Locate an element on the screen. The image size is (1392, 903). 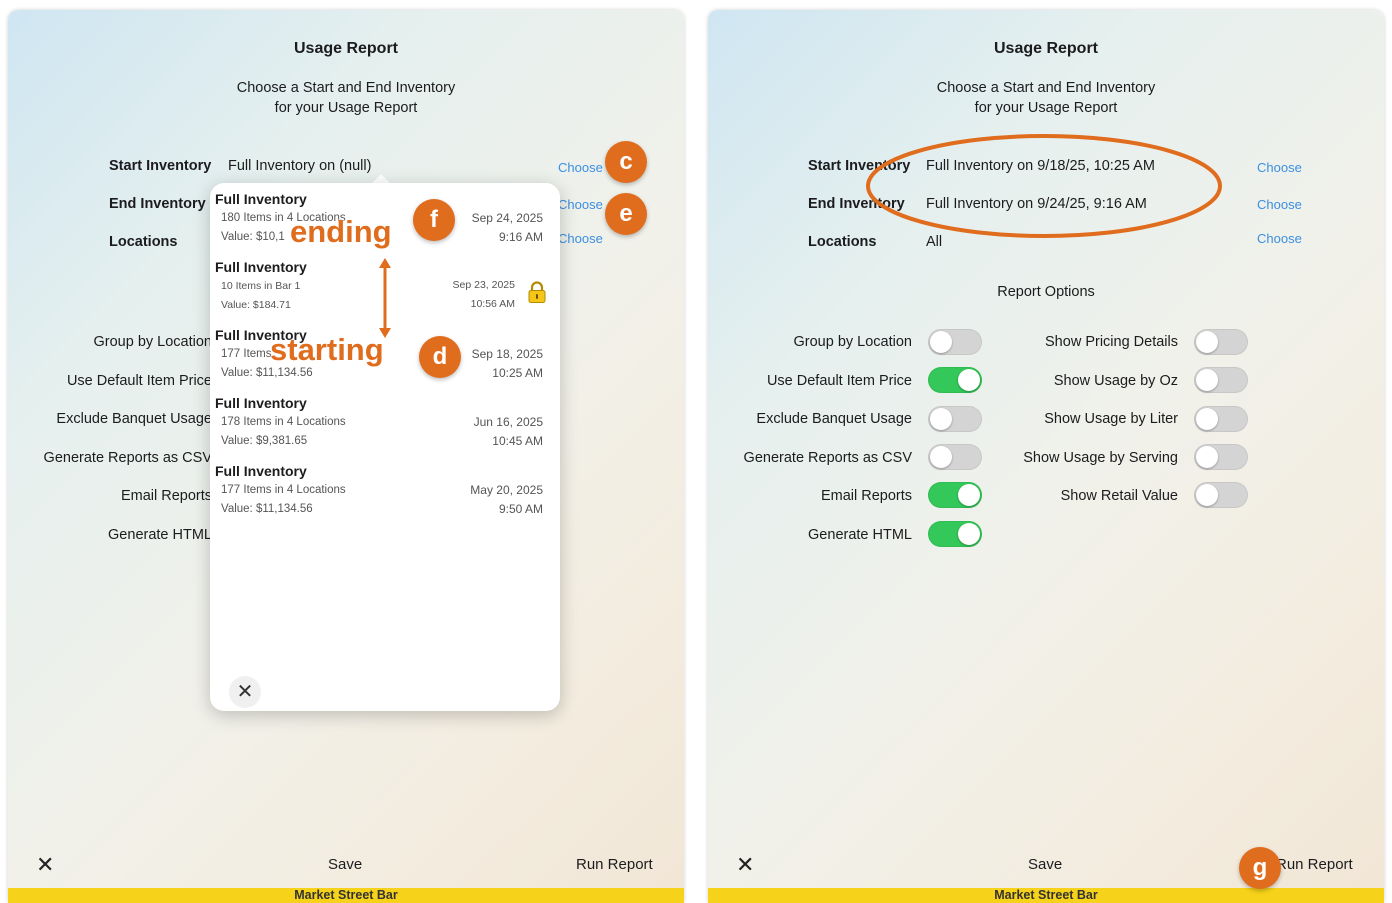
annotation-badge-g: g is located at coordinates (1260, 868).